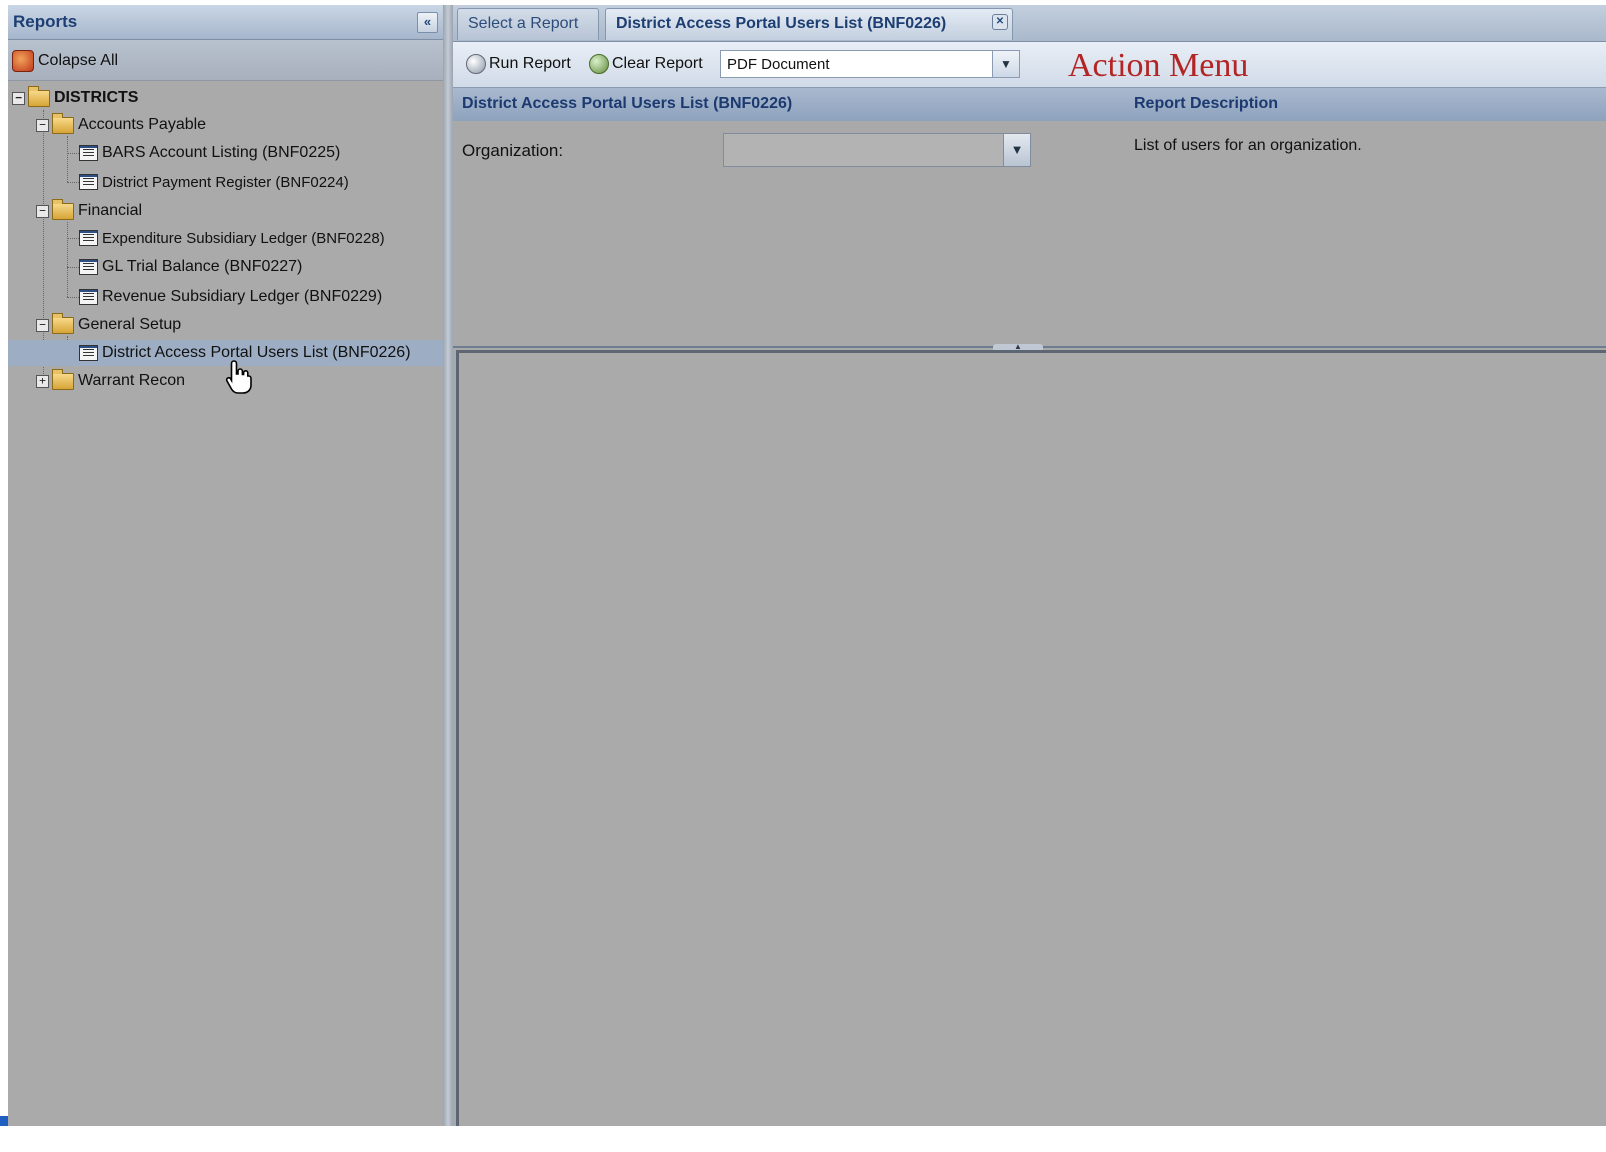 Image resolution: width=1606 pixels, height=1152 pixels. Describe the element at coordinates (870, 64) in the screenshot. I see `output-format-select: PDF Document ▼` at that location.